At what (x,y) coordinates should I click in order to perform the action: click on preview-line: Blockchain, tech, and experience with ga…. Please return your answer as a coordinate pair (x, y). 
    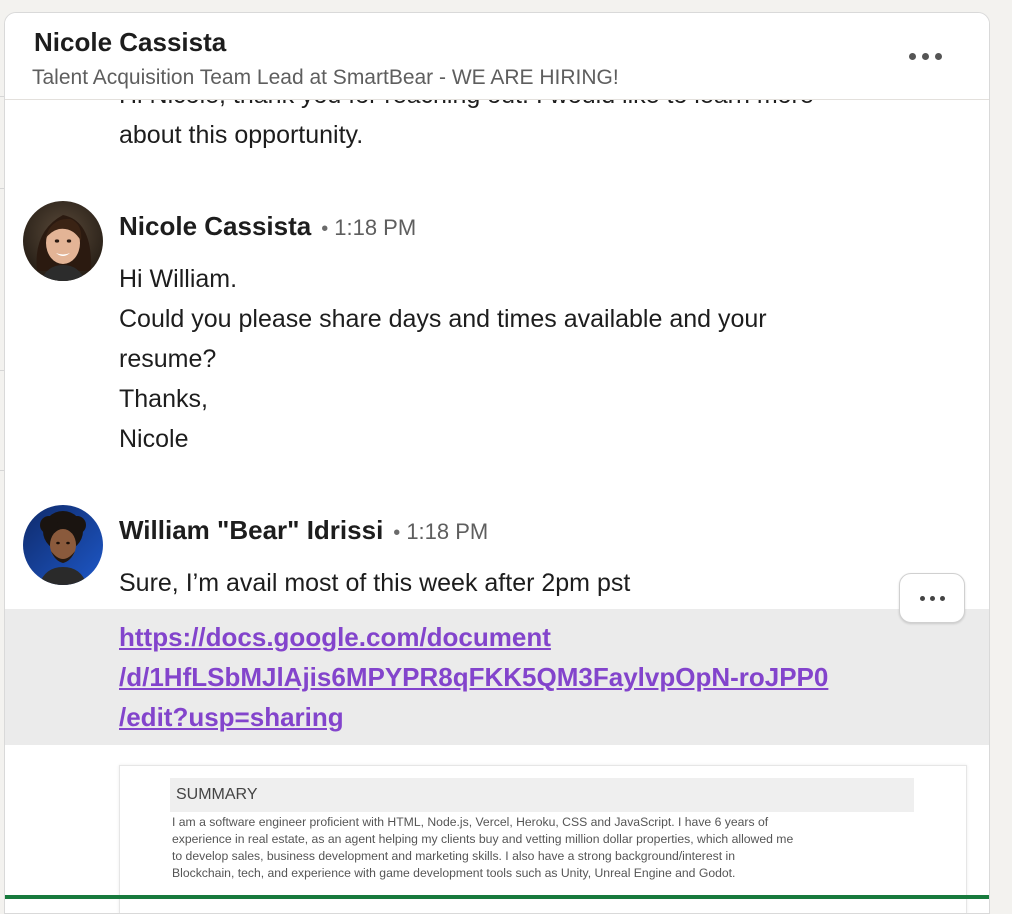
    Looking at the image, I should click on (454, 873).